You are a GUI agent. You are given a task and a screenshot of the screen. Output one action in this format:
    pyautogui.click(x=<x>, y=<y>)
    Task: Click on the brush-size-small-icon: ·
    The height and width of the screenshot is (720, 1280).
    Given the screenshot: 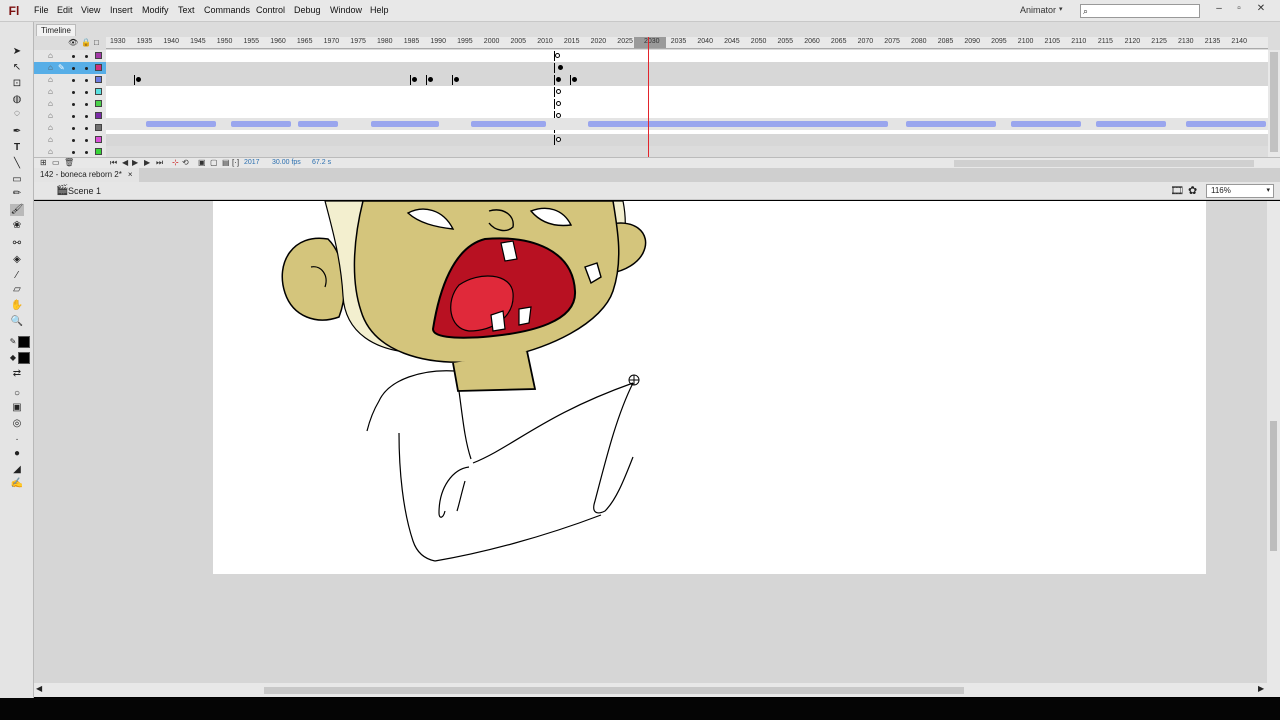 What is the action you would take?
    pyautogui.click(x=17, y=440)
    